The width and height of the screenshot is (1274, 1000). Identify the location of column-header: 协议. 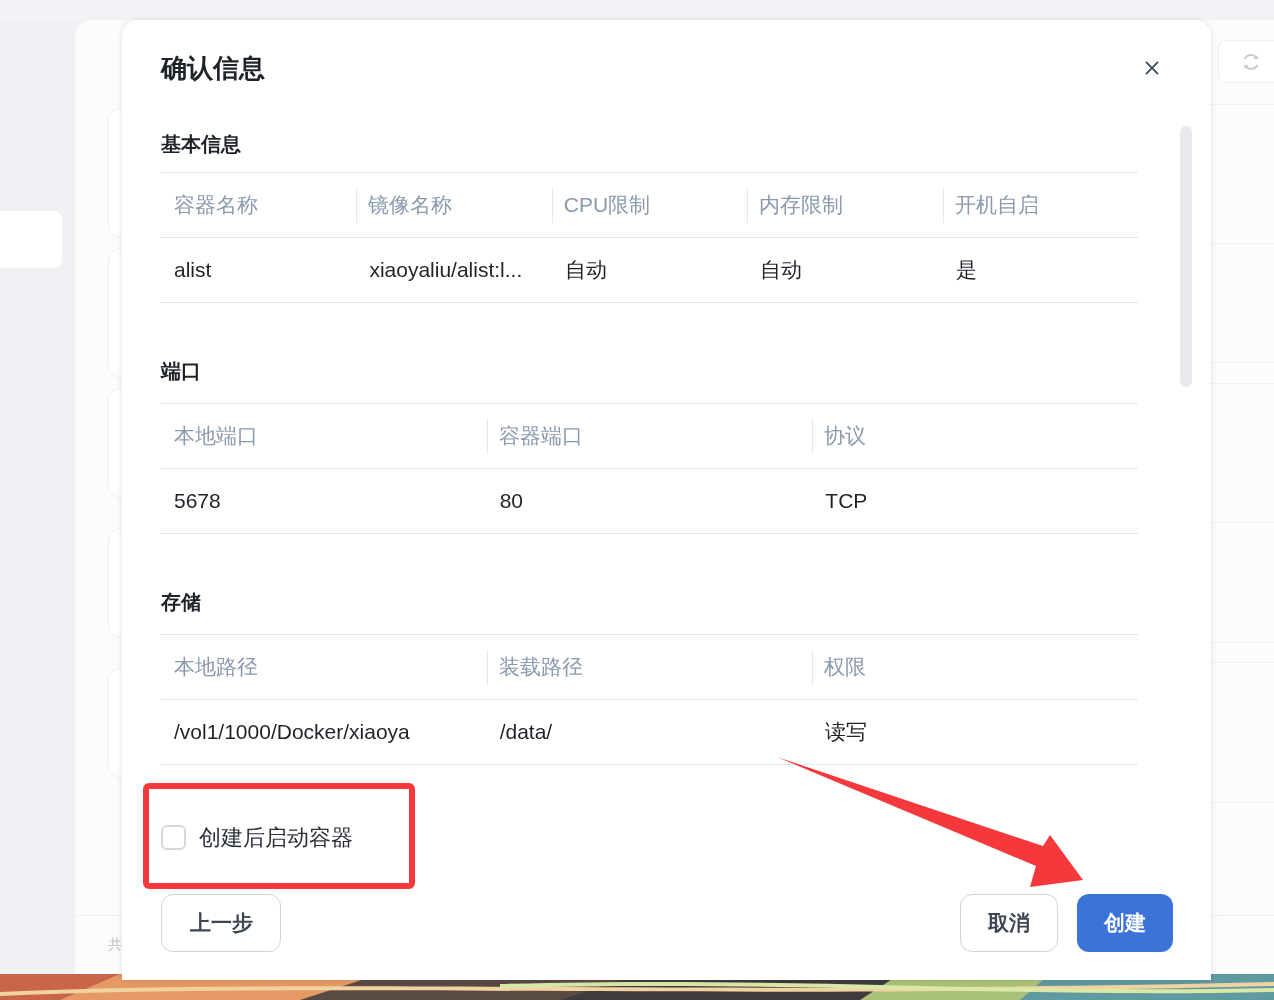
(845, 436).